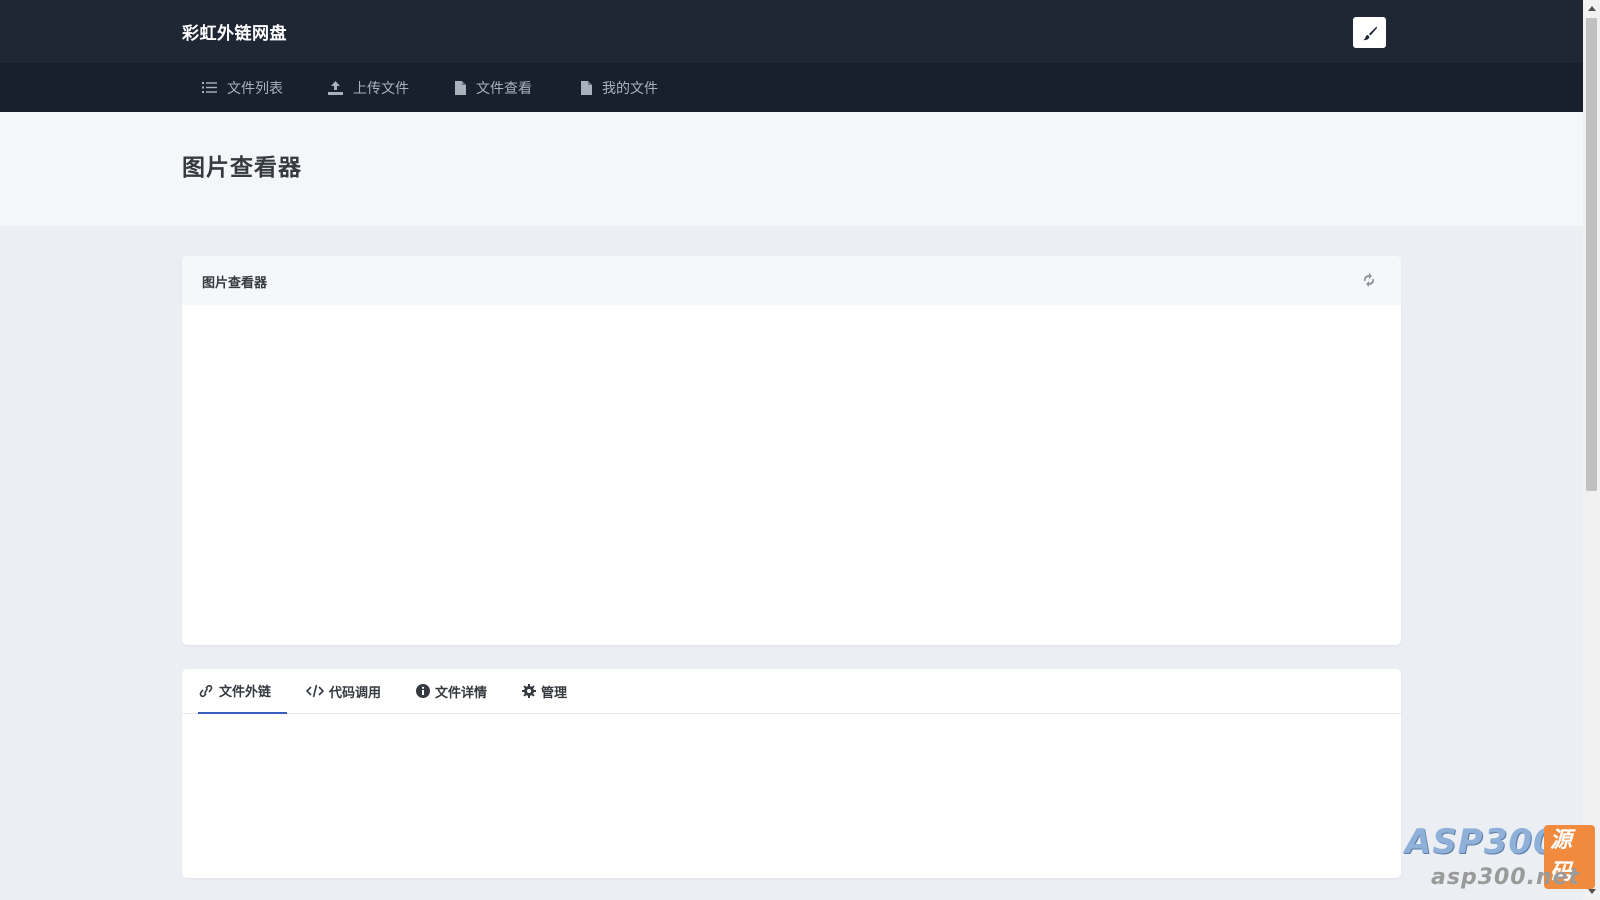 This screenshot has height=900, width=1600. Describe the element at coordinates (255, 88) in the screenshot. I see `nav-label: 文件列表` at that location.